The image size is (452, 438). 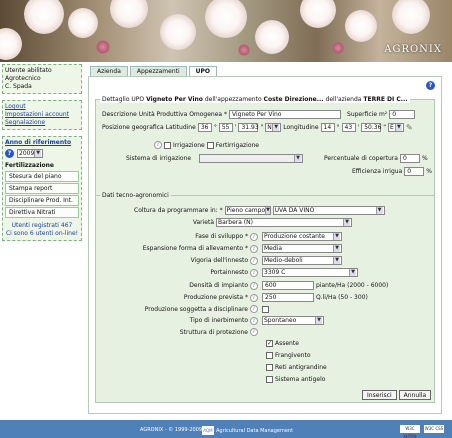 I want to click on desc-label: Descrizione Unità Produttiva Omogenea *, so click(x=165, y=114).